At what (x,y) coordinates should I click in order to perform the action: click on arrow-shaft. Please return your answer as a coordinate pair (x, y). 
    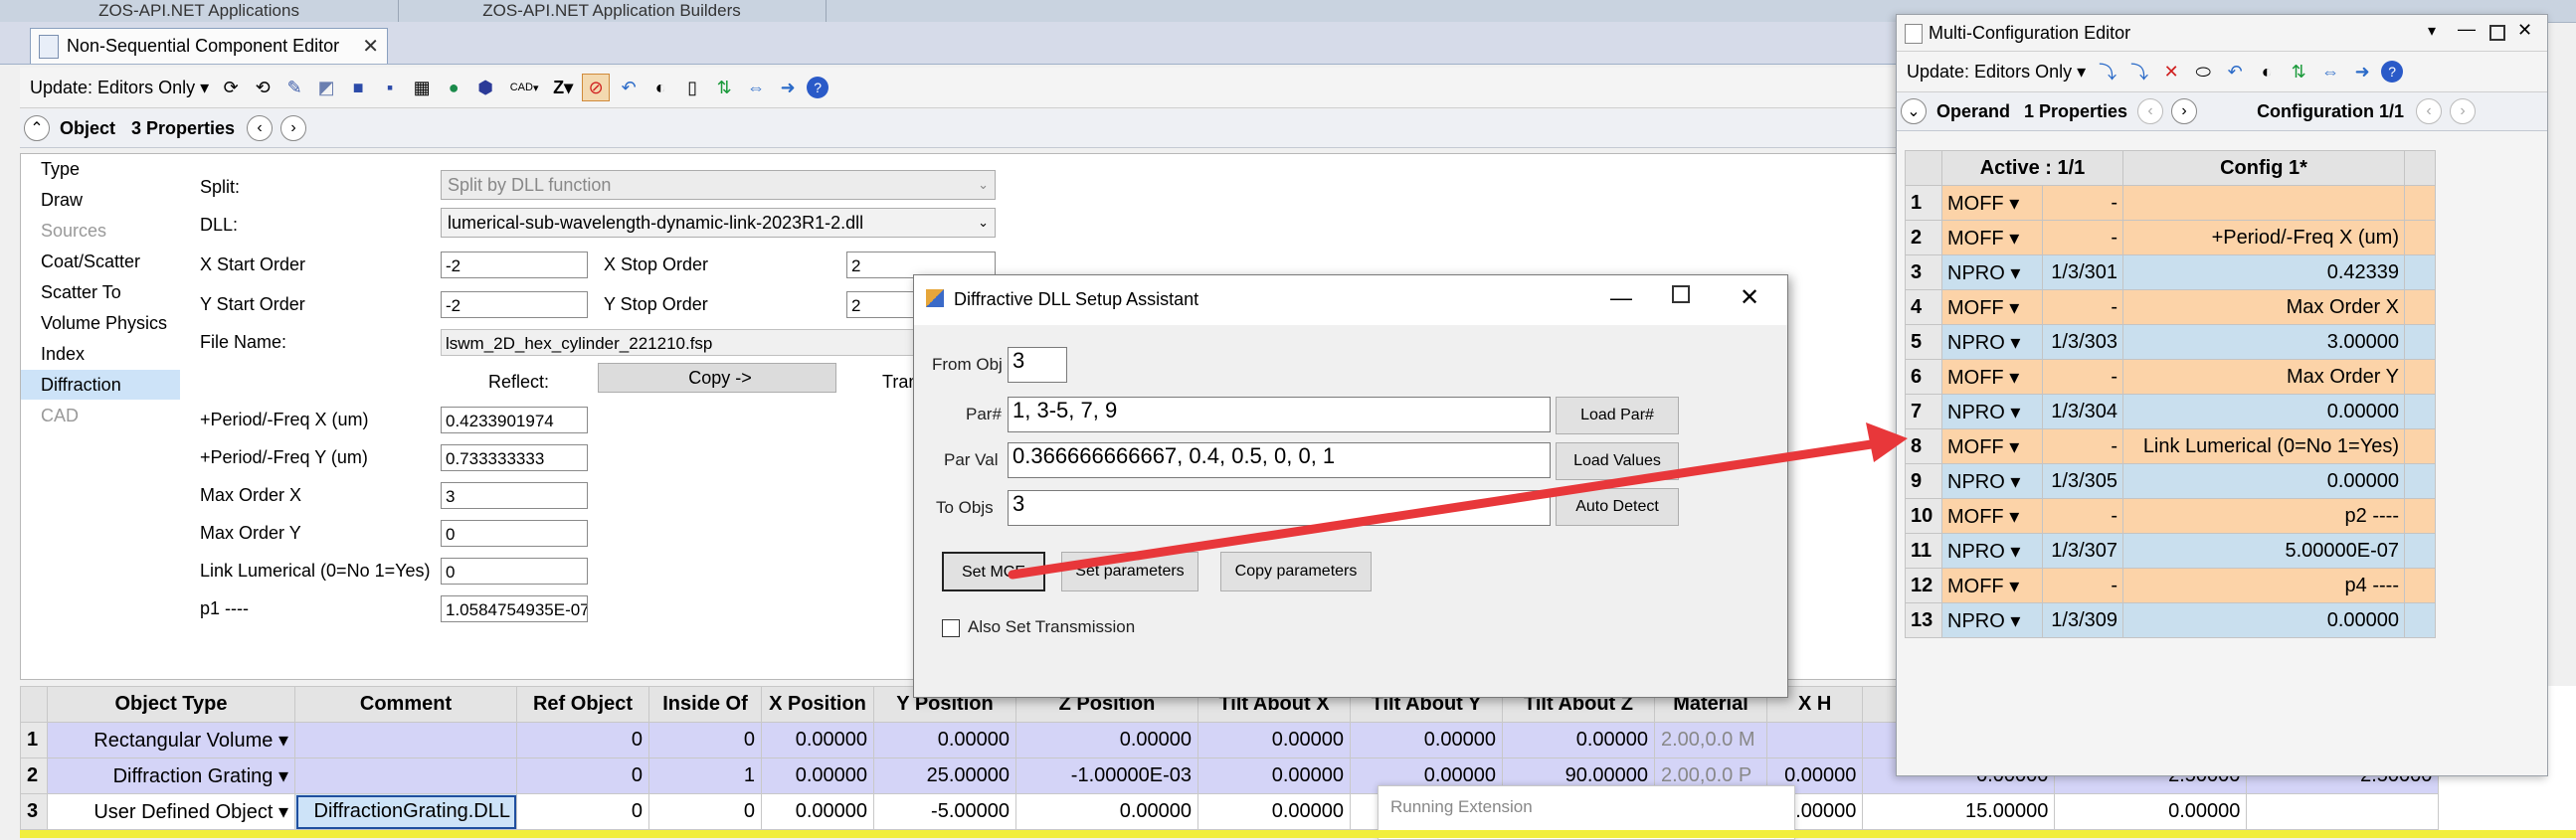
    Looking at the image, I should click on (1445, 509).